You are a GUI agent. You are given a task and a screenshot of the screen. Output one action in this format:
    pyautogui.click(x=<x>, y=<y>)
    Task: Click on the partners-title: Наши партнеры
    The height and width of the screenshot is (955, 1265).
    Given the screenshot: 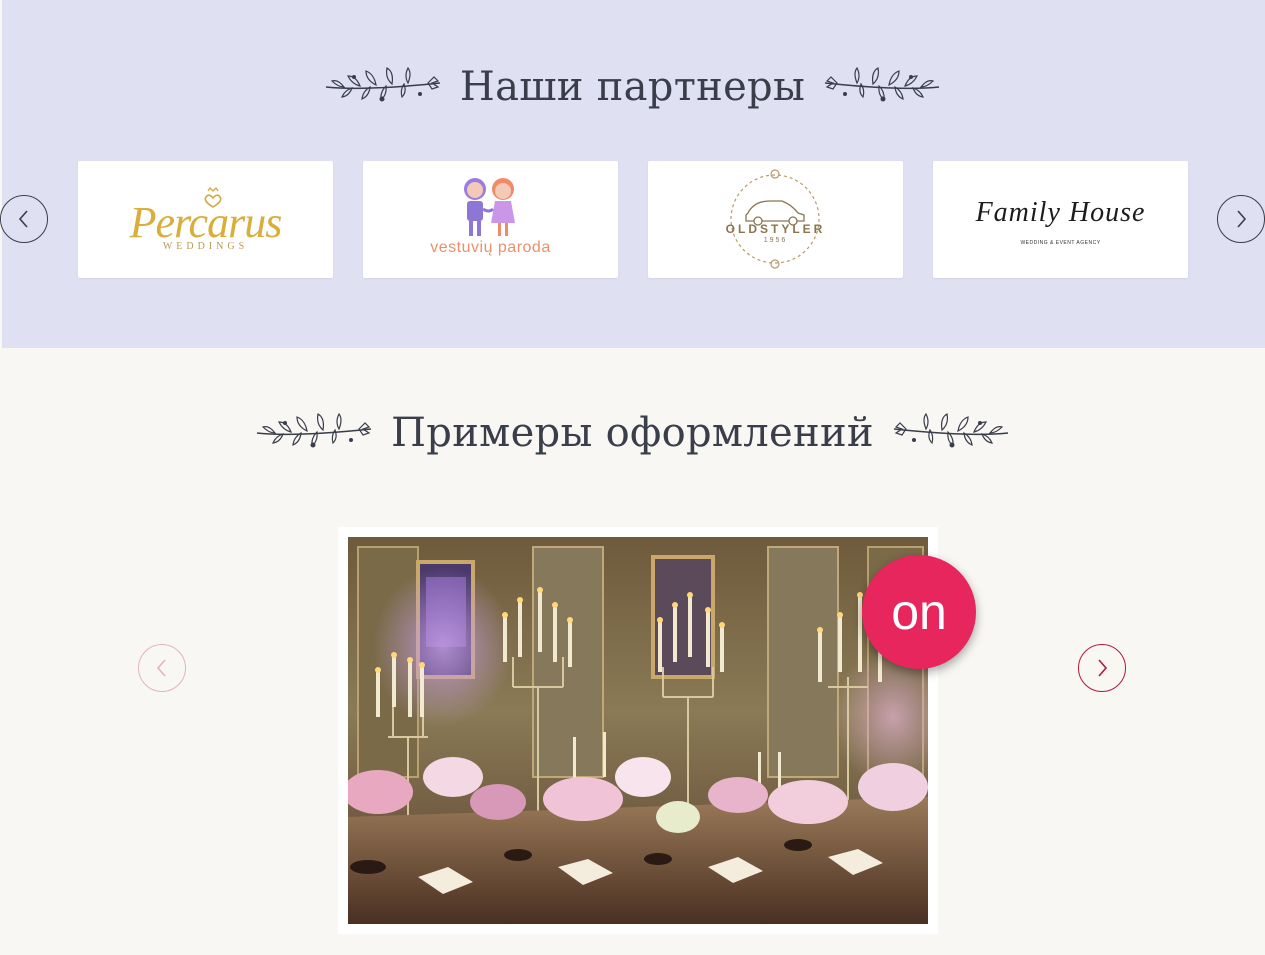 What is the action you would take?
    pyautogui.click(x=632, y=87)
    